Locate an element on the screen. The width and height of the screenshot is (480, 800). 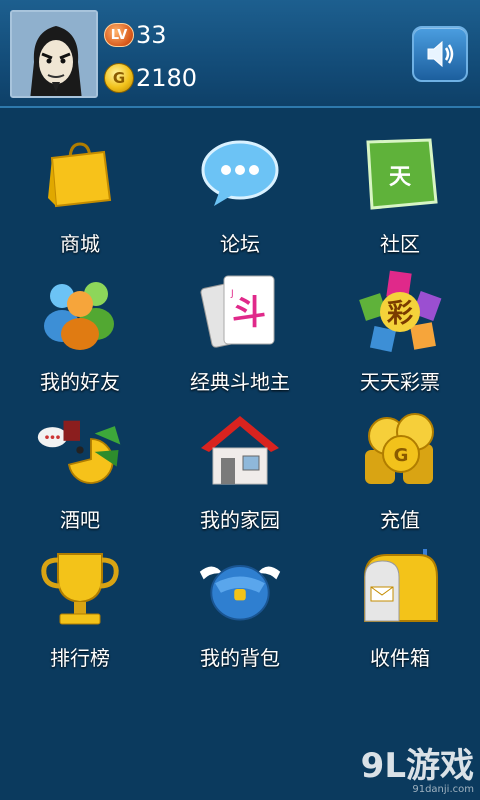
avatar-face-icon is located at coordinates (54, 54).